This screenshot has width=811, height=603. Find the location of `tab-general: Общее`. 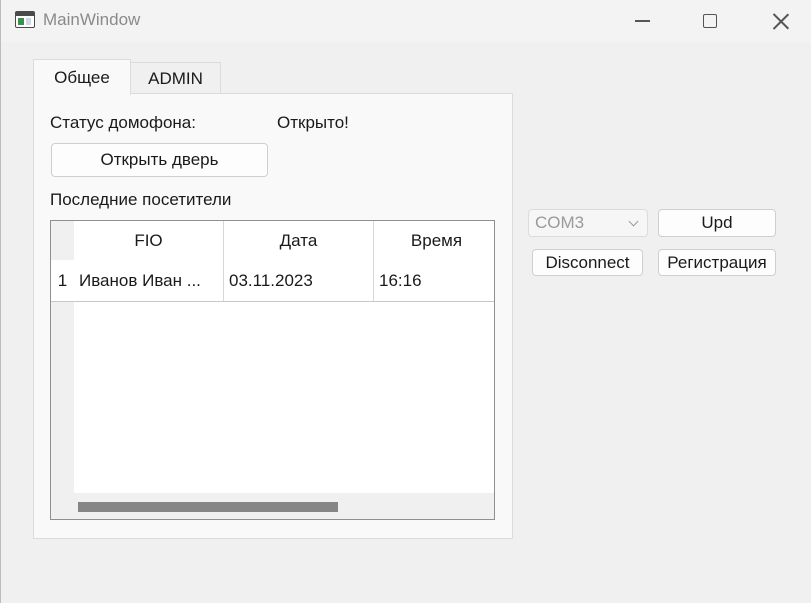

tab-general: Общее is located at coordinates (82, 77).